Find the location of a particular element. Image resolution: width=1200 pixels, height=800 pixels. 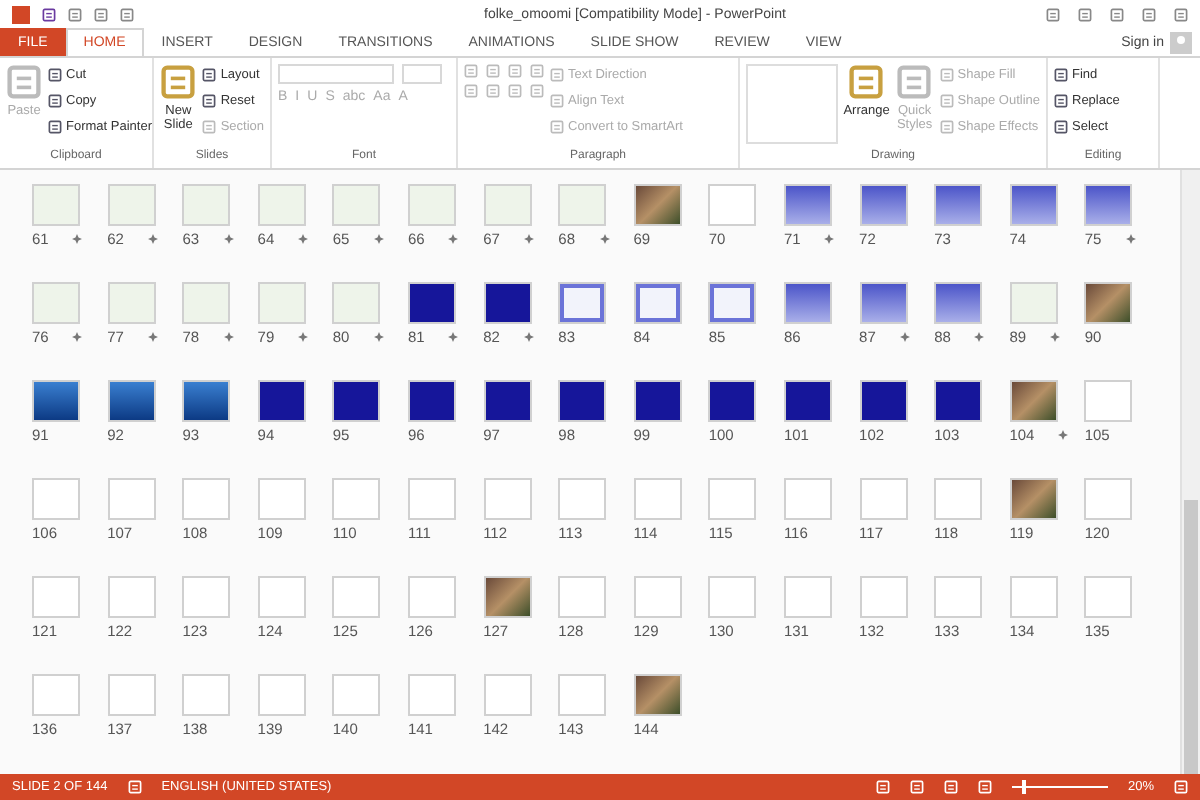

font-field is located at coordinates (336, 74).